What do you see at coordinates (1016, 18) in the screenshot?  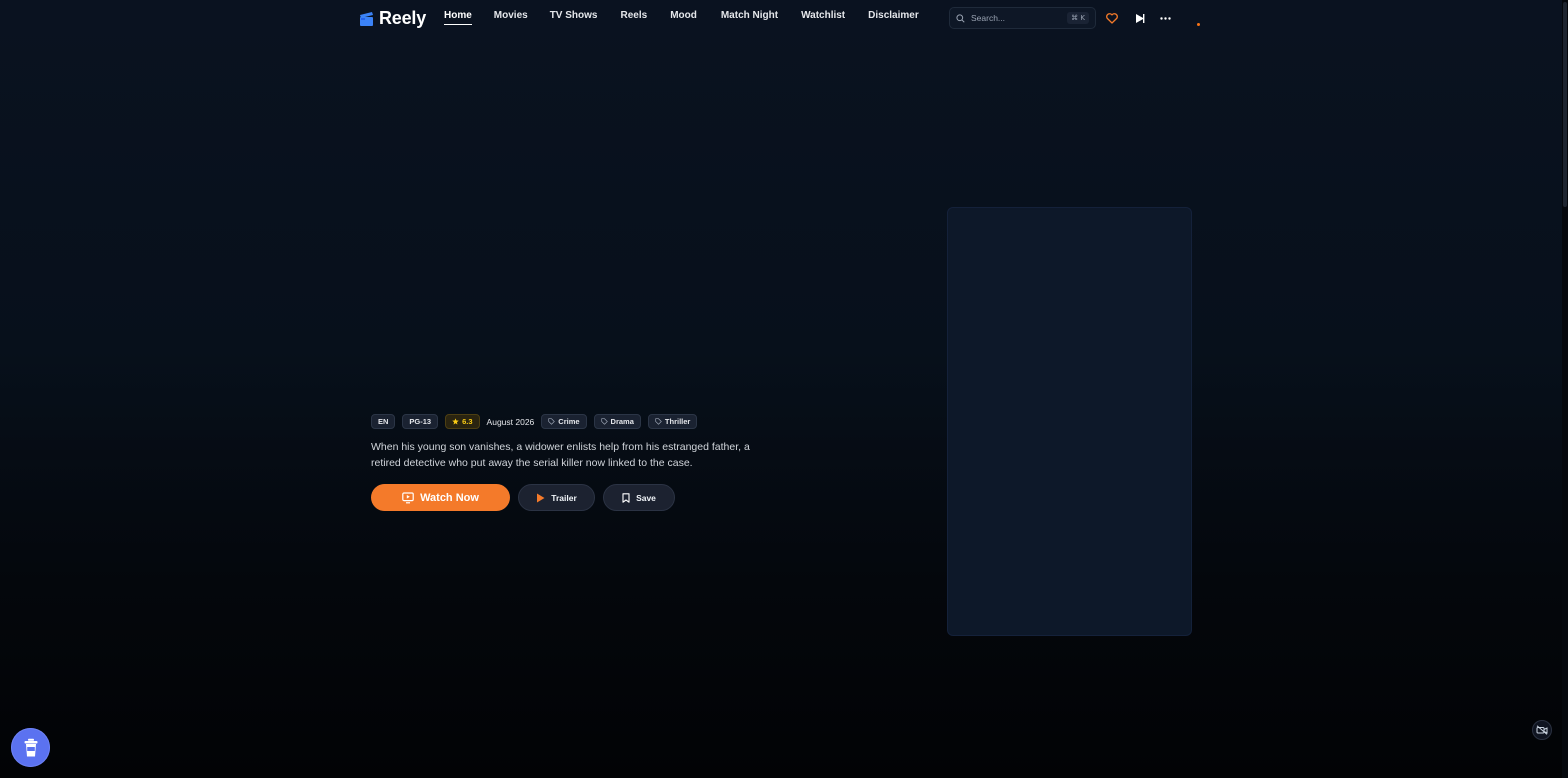 I see `search-input` at bounding box center [1016, 18].